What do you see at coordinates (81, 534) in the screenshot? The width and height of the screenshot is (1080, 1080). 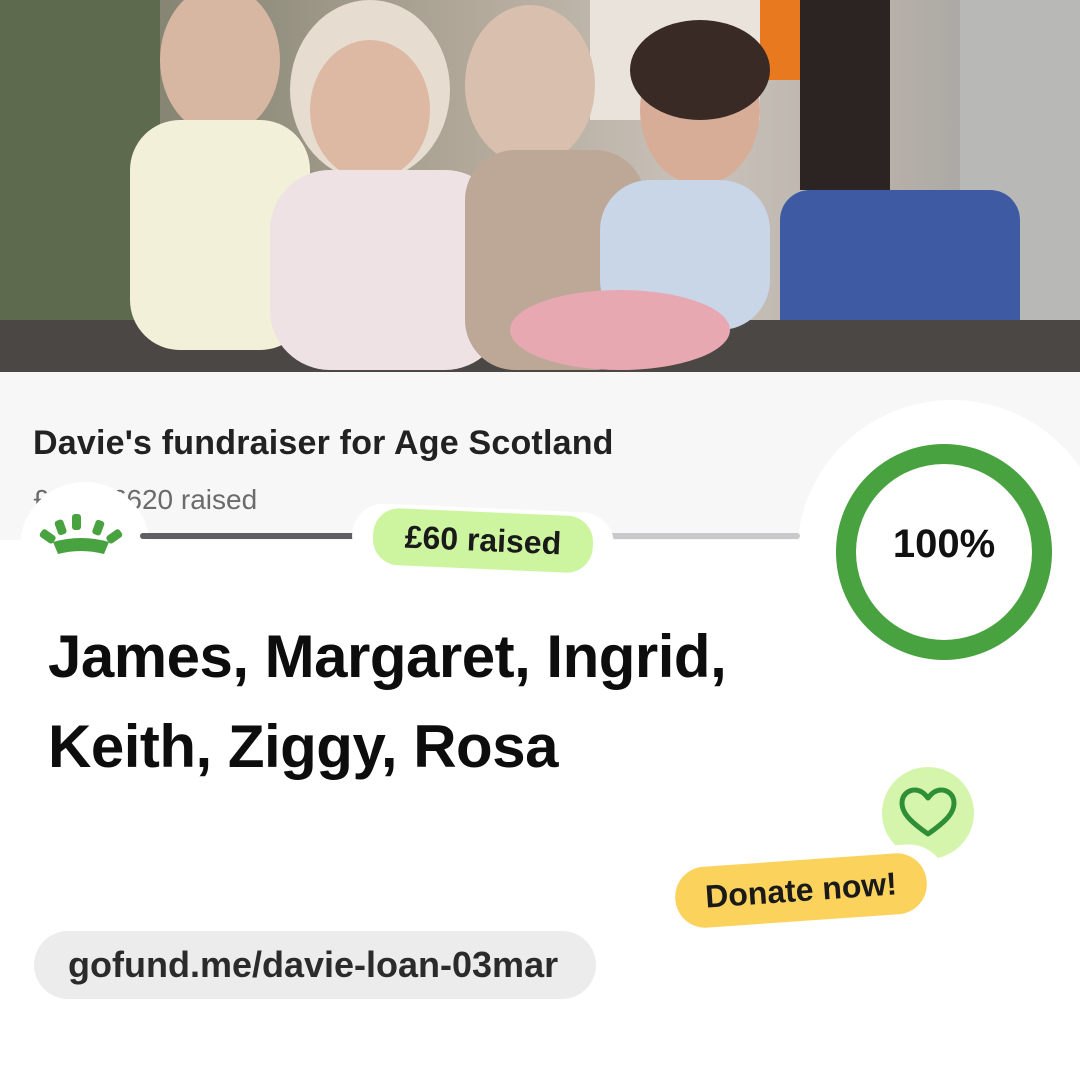 I see `gofundme-sun-icon` at bounding box center [81, 534].